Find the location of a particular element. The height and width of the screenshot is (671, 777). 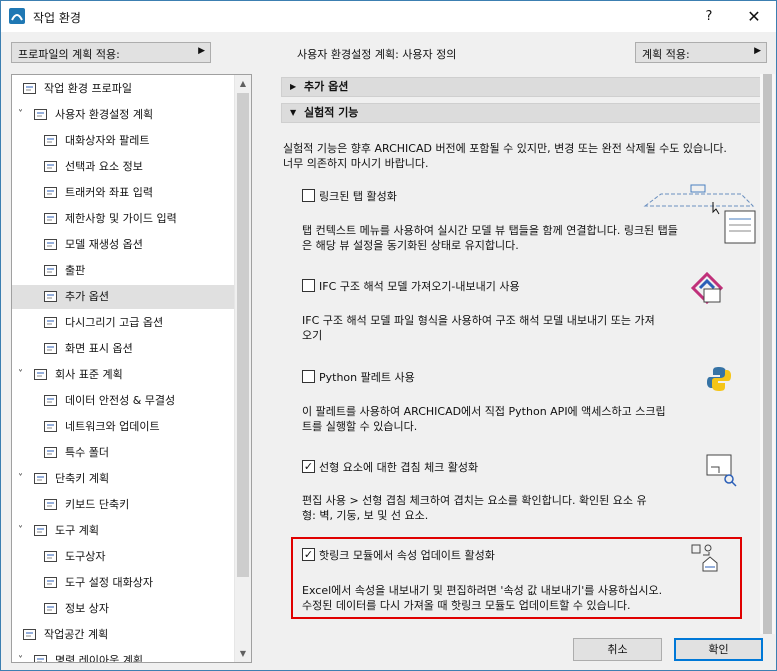

tree-item: 제한사항 및 가이드 입력 is located at coordinates (123, 219).